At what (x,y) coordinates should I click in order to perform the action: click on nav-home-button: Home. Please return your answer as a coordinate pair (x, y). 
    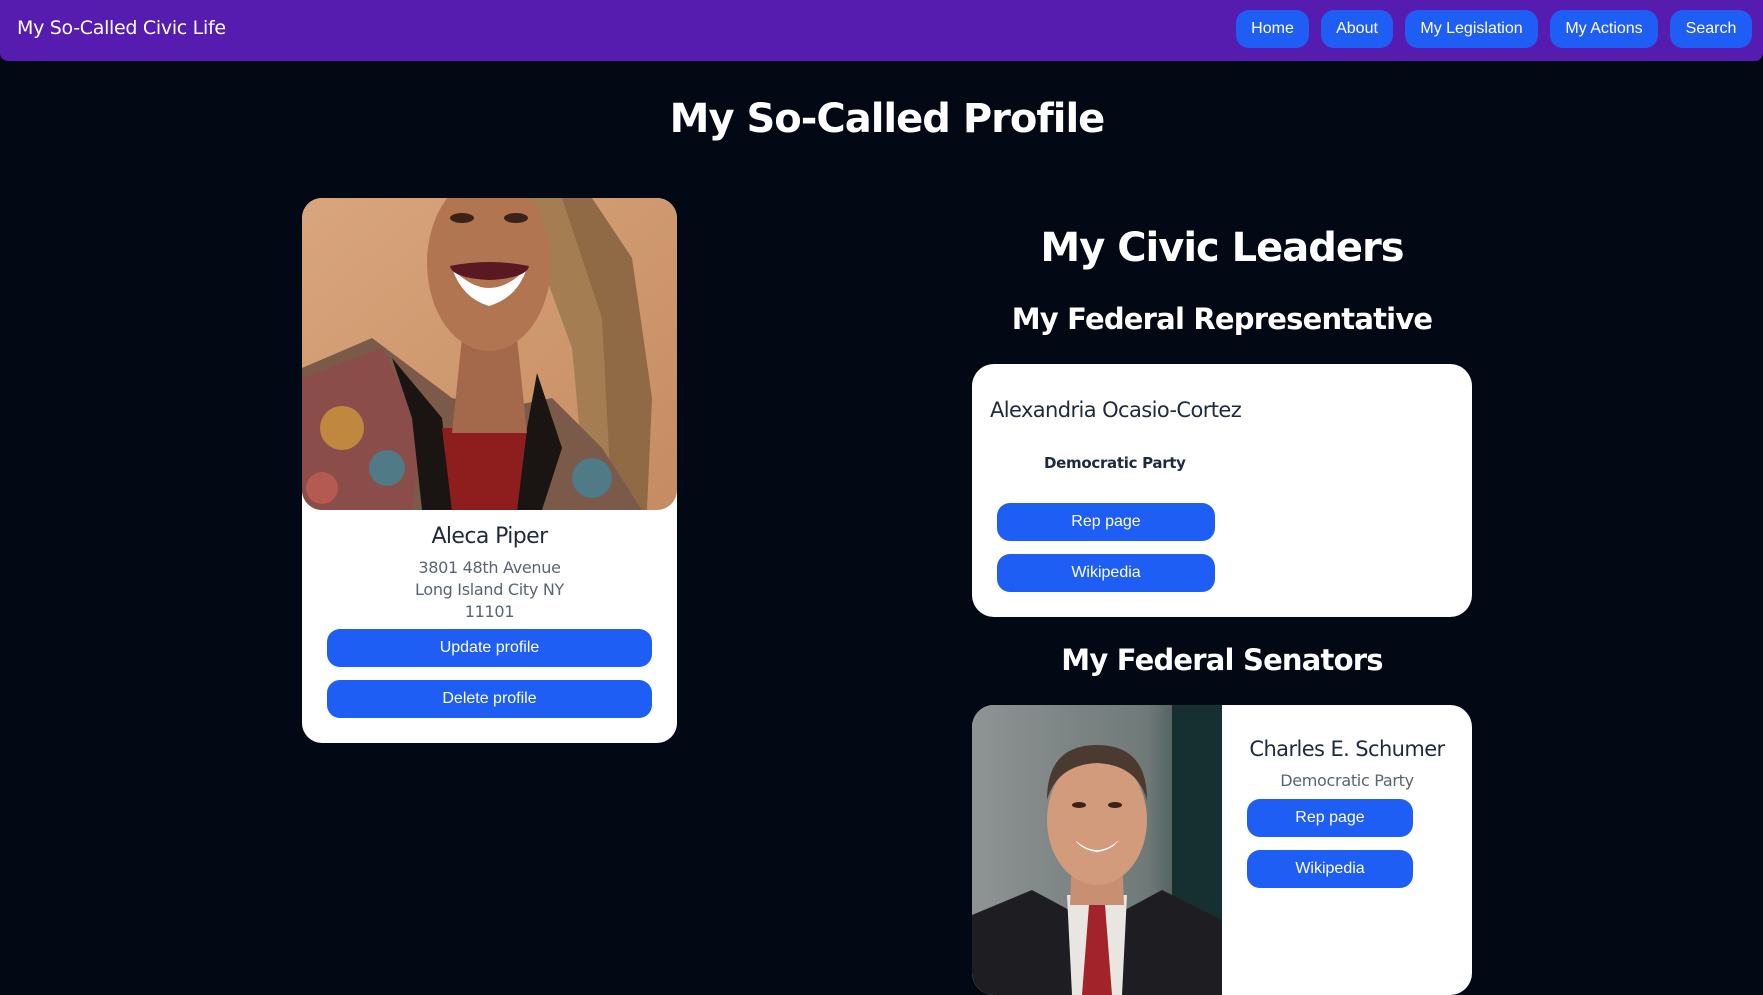
    Looking at the image, I should click on (1272, 29).